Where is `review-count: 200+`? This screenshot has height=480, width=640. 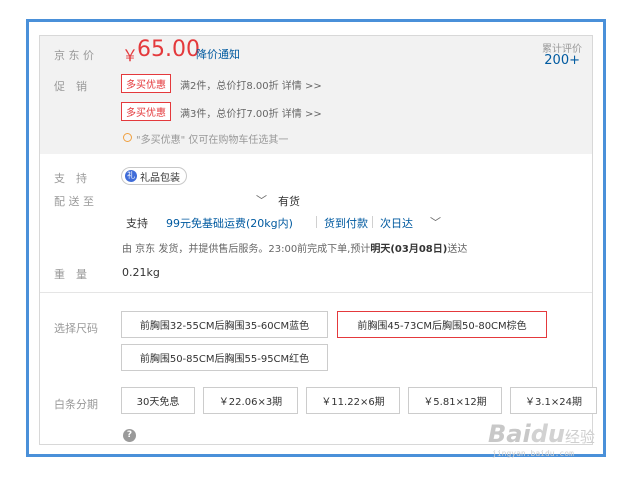 review-count: 200+ is located at coordinates (562, 60).